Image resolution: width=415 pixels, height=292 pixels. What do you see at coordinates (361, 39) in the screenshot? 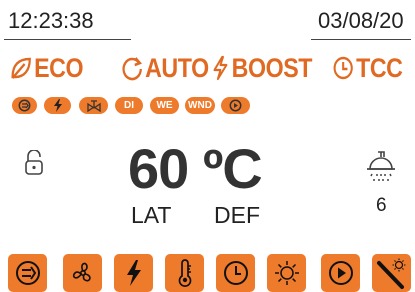
I see `date-underline` at bounding box center [361, 39].